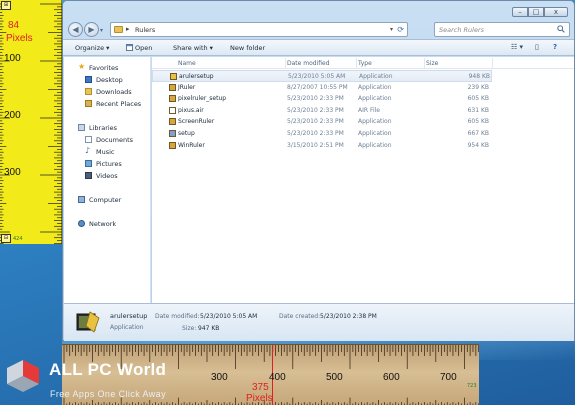 The image size is (575, 405). I want to click on videos-icon, so click(88, 175).